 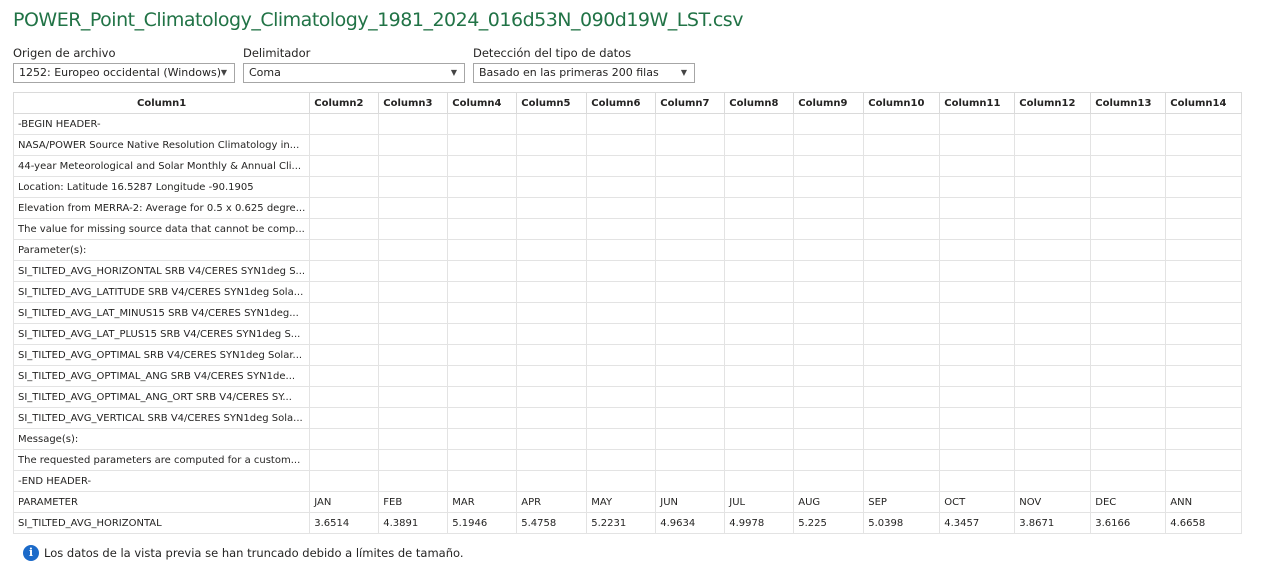 I want to click on type-detection-select: Basado en las primeras 200 filas ▼, so click(x=584, y=73).